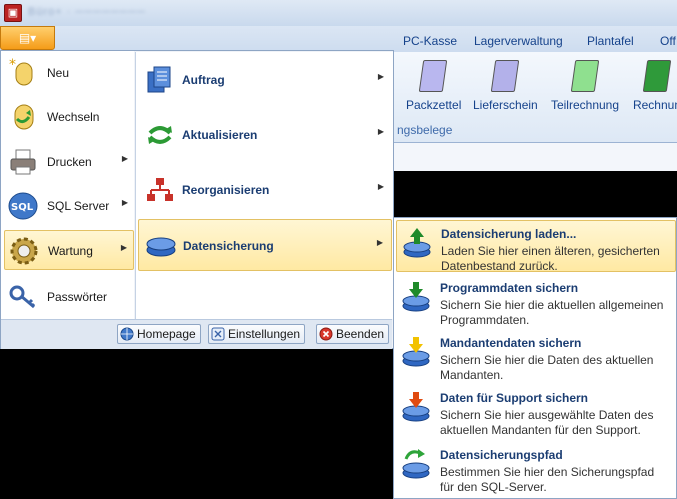 Image resolution: width=677 pixels, height=499 pixels. I want to click on tab-lagerverwaltung: Lagerverwaltung, so click(518, 41).